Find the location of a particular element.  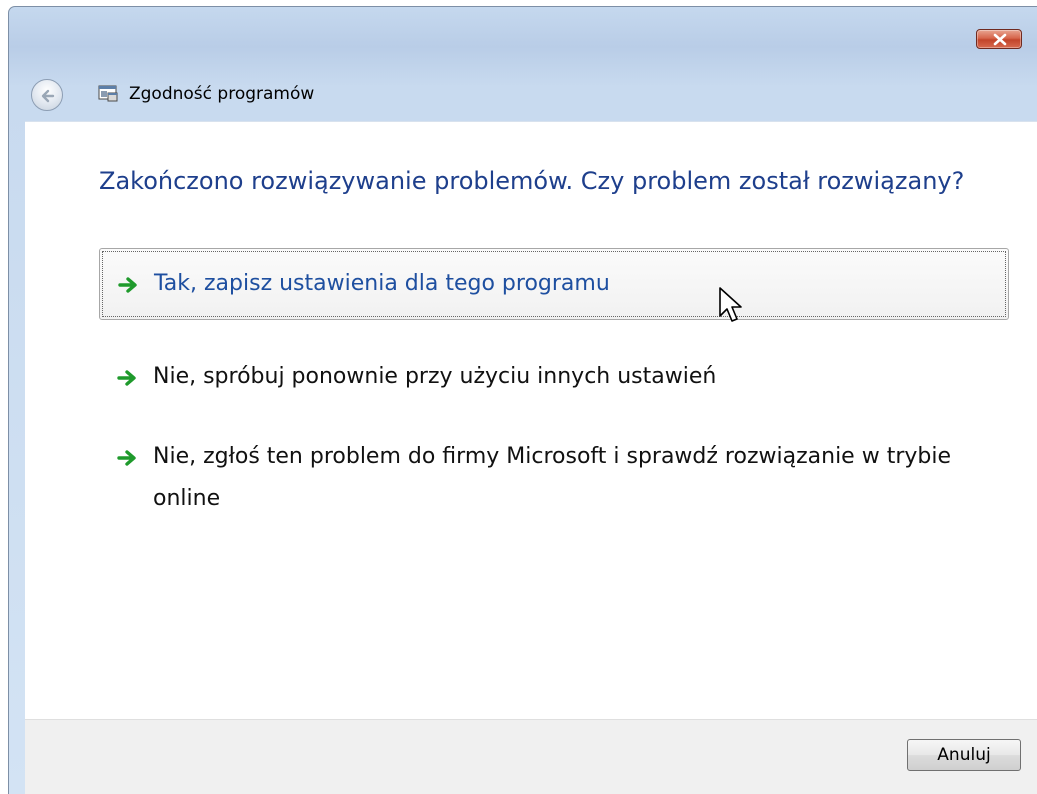

cancel-button: Anuluj is located at coordinates (964, 755).